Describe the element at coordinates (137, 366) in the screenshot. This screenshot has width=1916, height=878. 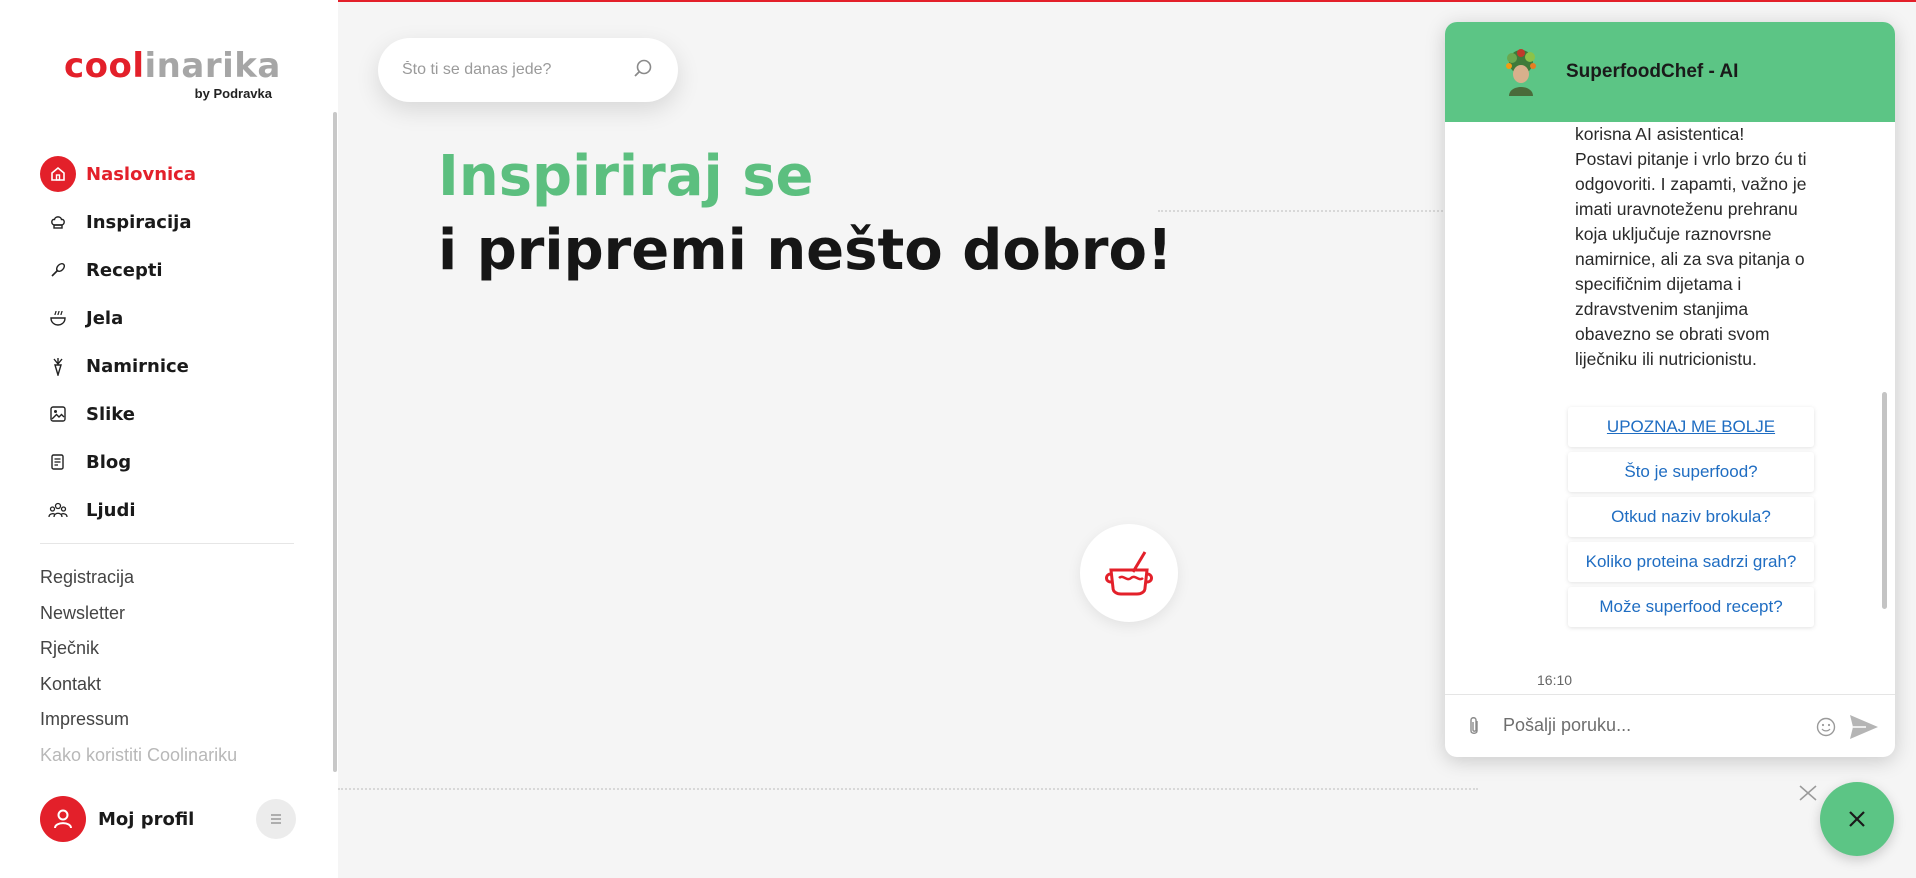
I see `nav-label: Namirnice` at that location.